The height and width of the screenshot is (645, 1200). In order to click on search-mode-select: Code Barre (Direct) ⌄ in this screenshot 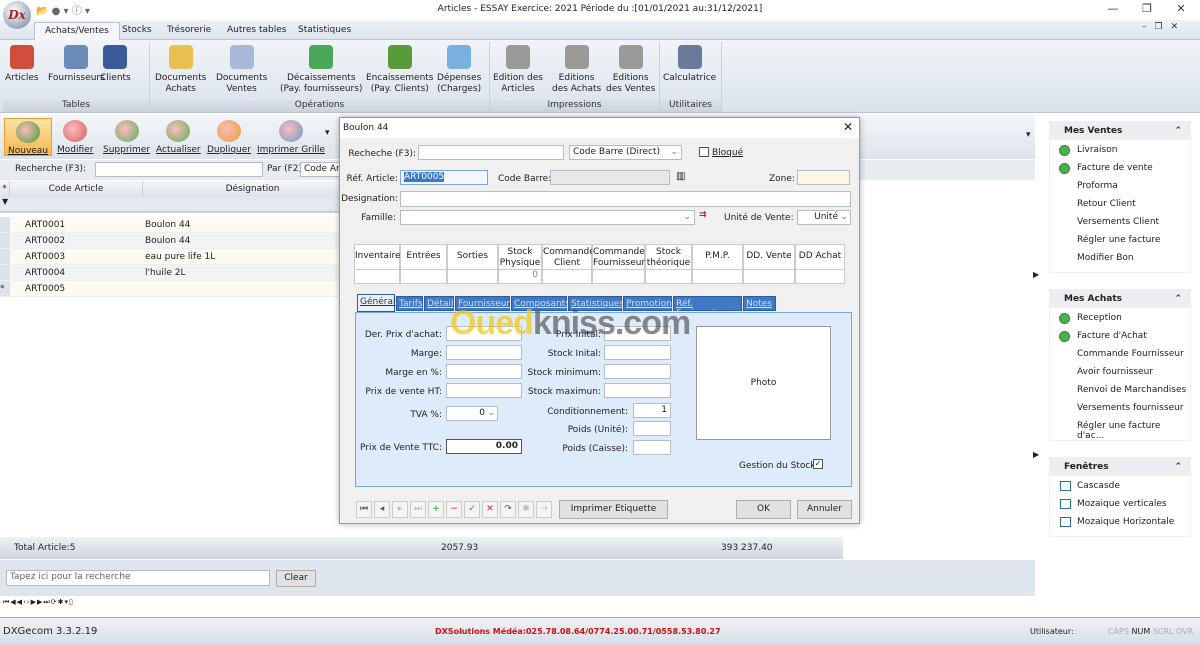, I will do `click(625, 152)`.